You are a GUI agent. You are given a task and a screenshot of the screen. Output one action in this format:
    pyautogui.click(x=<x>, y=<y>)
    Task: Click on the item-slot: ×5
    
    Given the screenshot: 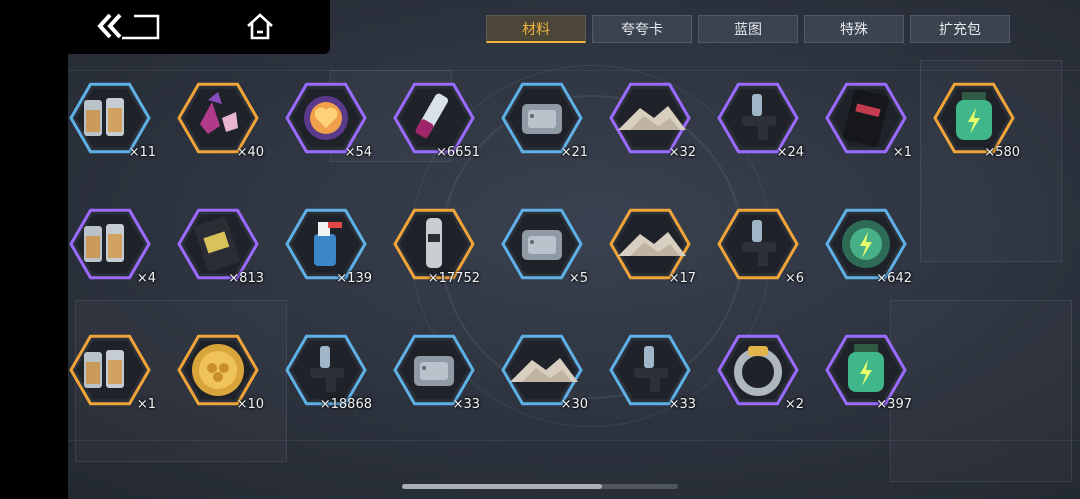 What is the action you would take?
    pyautogui.click(x=544, y=245)
    